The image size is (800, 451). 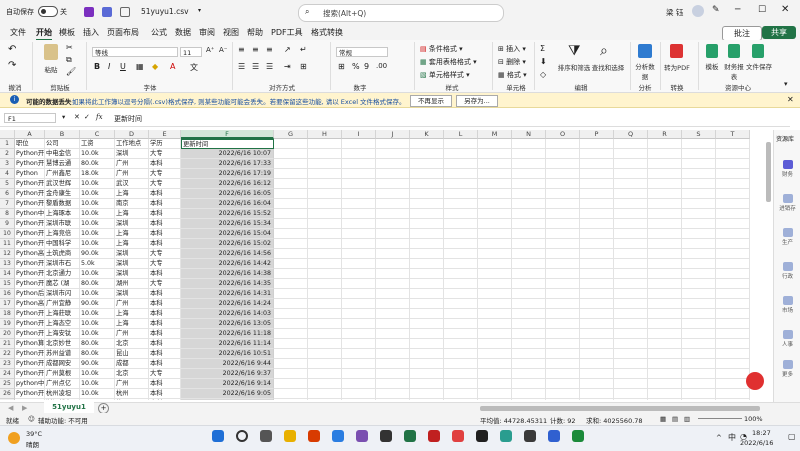 What do you see at coordinates (734, 71) in the screenshot?
I see `finance-report-label: 财务报表` at bounding box center [734, 71].